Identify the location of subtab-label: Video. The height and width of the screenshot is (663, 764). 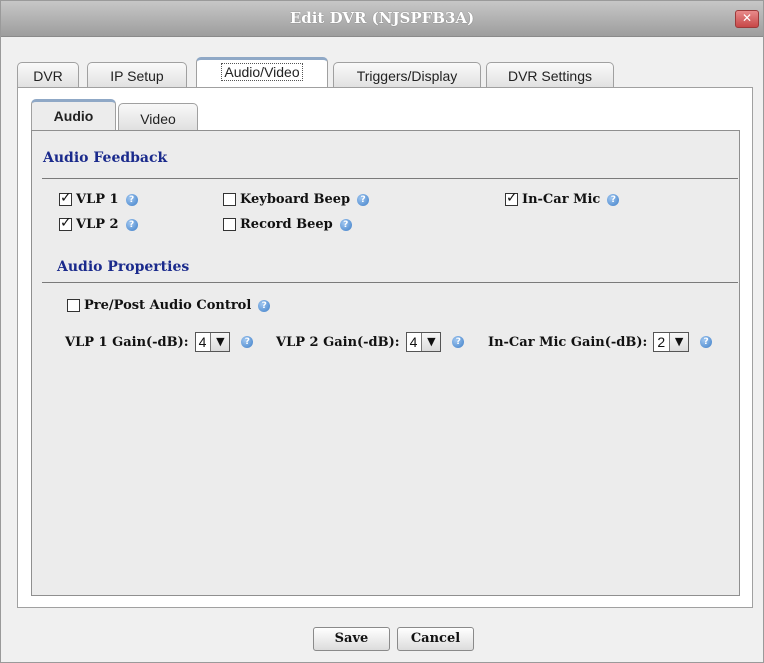
(158, 119).